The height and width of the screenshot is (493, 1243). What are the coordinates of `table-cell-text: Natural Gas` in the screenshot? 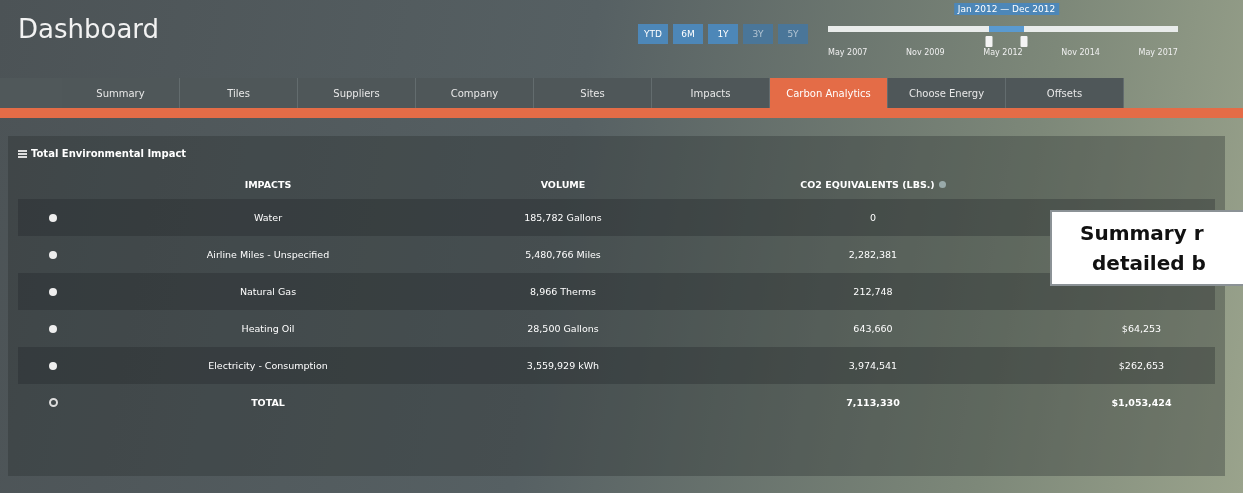 It's located at (268, 291).